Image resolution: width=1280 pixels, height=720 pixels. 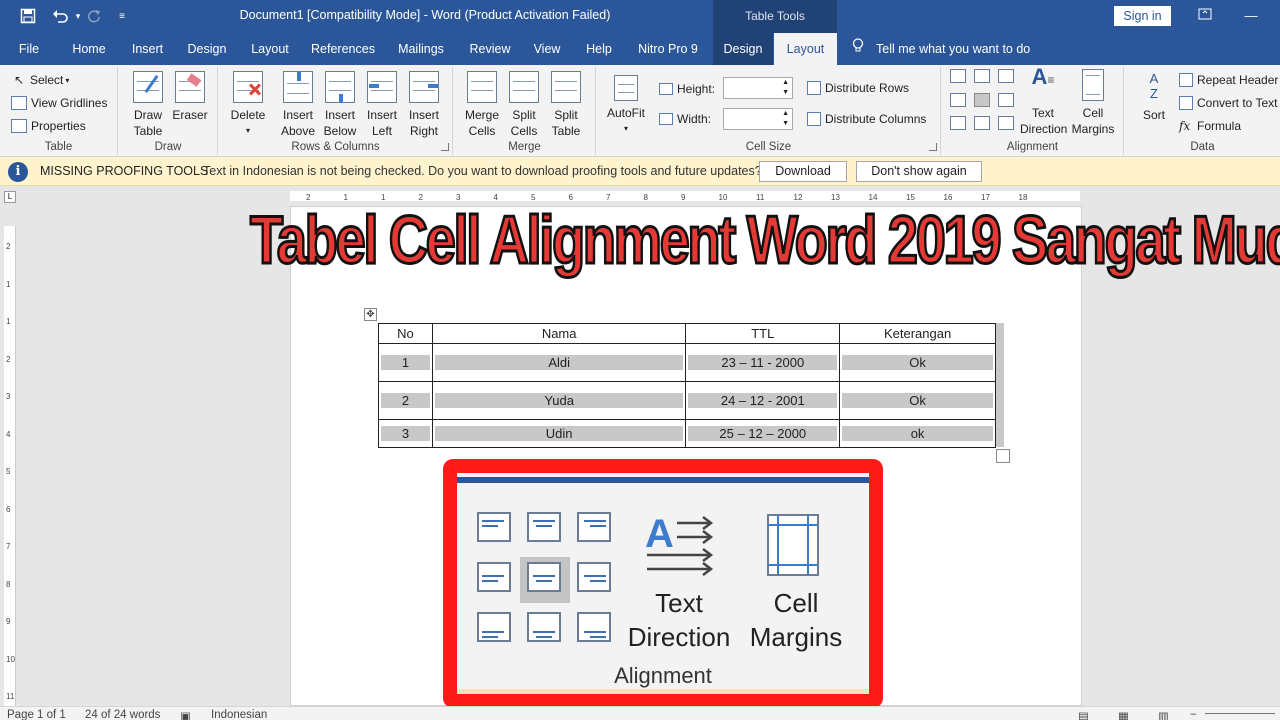 I want to click on convert-to-text-button: Convert to Text, so click(x=1228, y=103).